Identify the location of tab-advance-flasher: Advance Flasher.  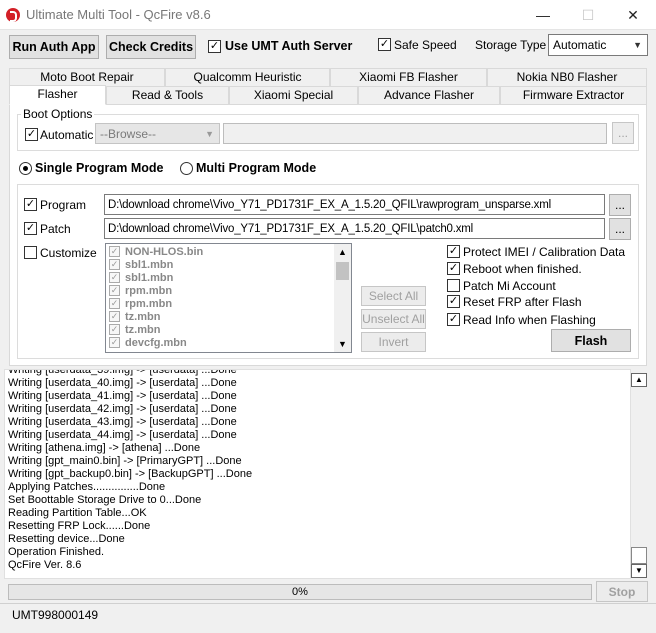
(429, 95).